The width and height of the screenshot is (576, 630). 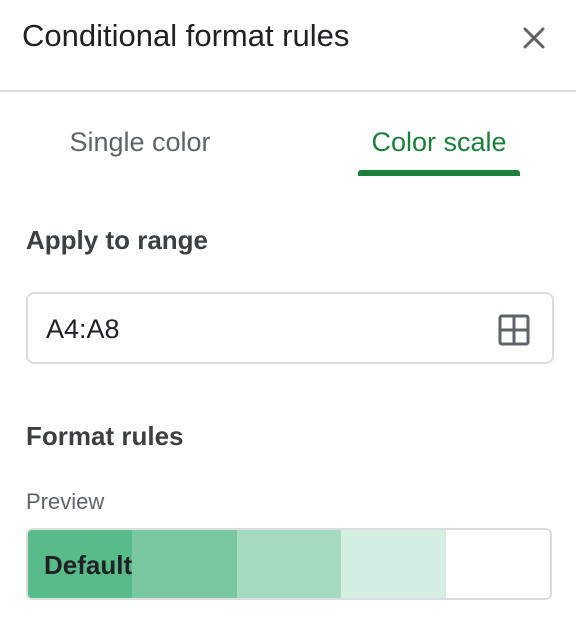 What do you see at coordinates (65, 501) in the screenshot?
I see `preview-label: Preview` at bounding box center [65, 501].